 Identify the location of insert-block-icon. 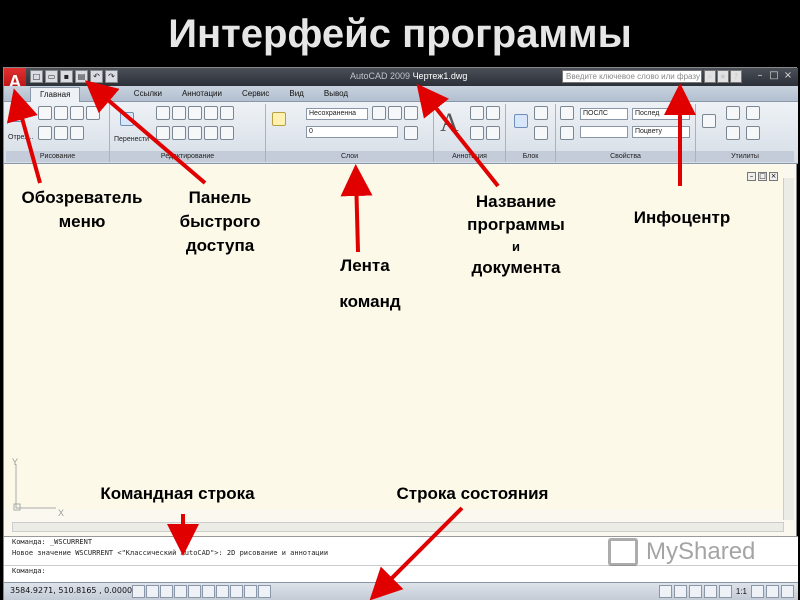
(521, 121).